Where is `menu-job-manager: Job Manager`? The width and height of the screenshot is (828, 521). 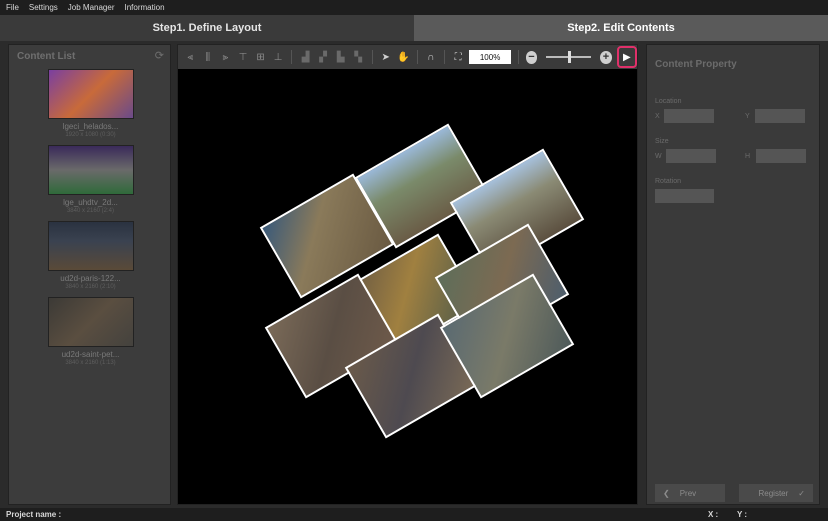
menu-job-manager: Job Manager is located at coordinates (91, 7).